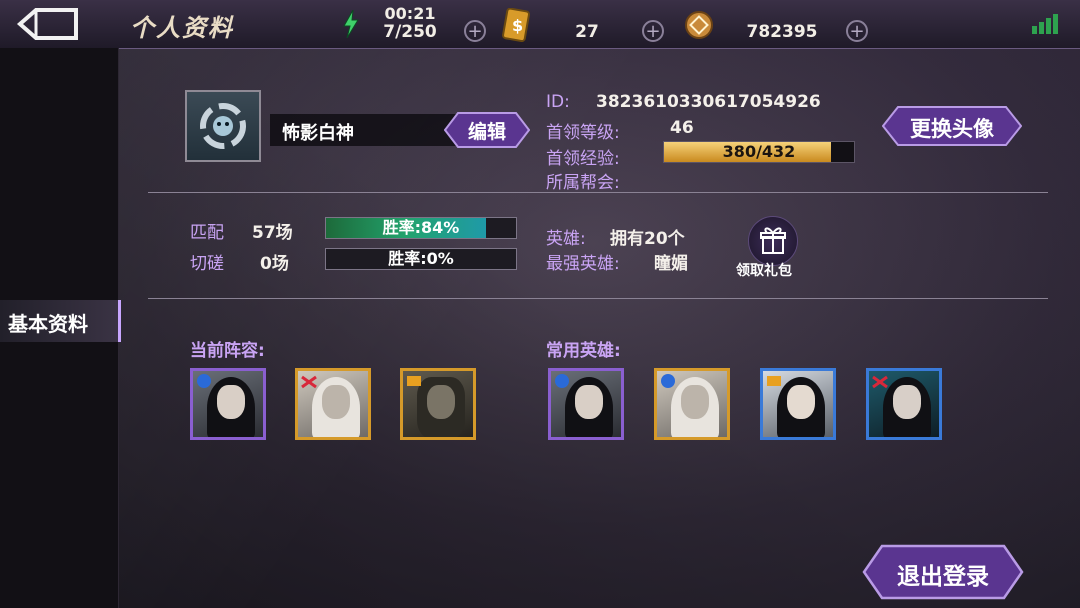  What do you see at coordinates (952, 129) in the screenshot?
I see `change-avatar-label: 更换头像` at bounding box center [952, 129].